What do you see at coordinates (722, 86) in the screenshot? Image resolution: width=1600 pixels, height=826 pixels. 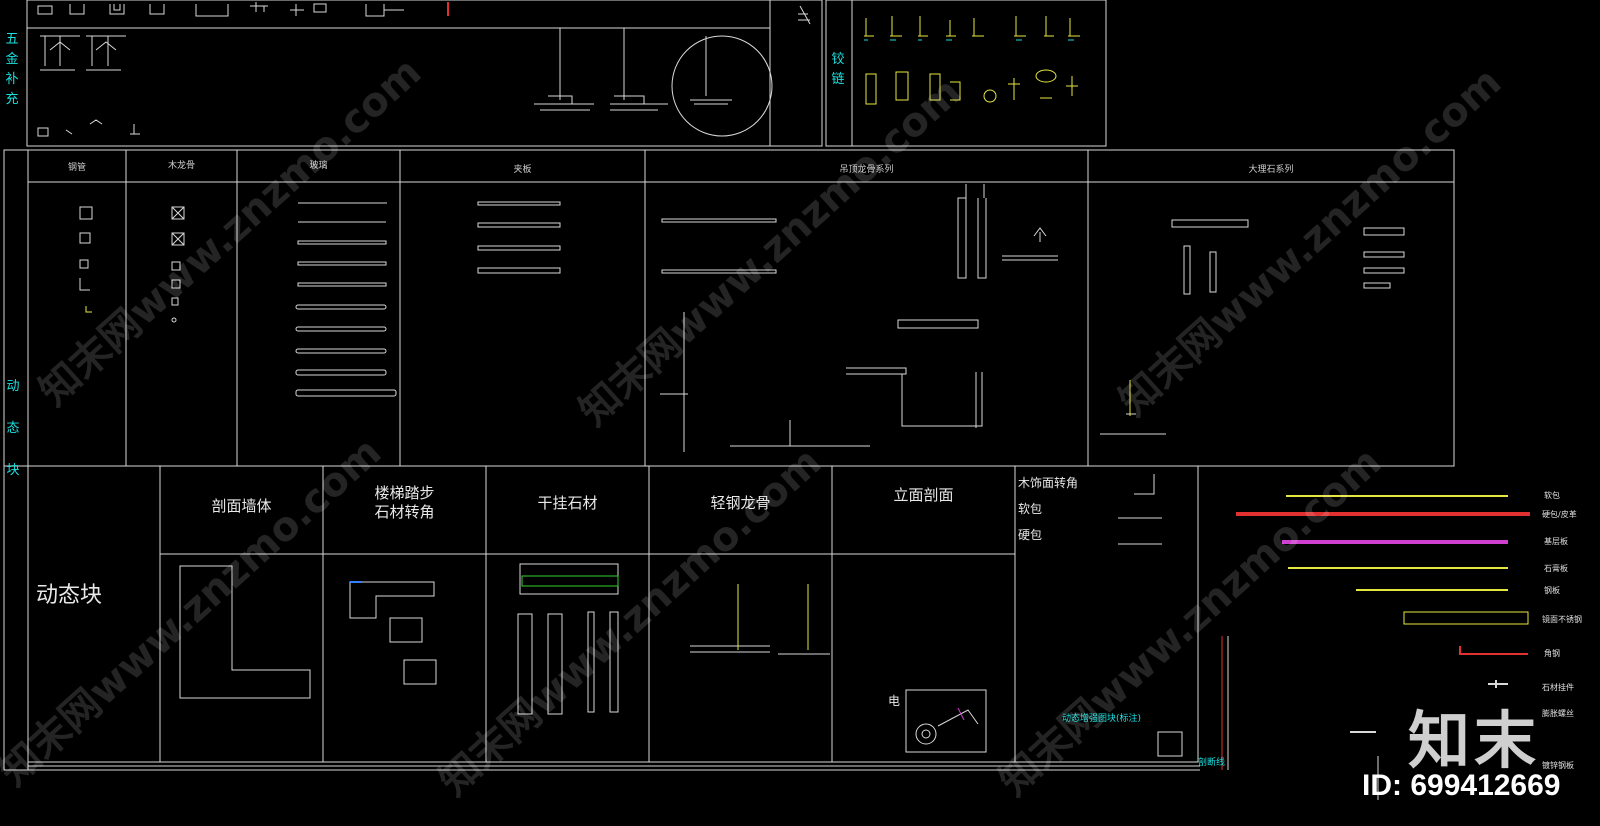 I see `detail-circle` at bounding box center [722, 86].